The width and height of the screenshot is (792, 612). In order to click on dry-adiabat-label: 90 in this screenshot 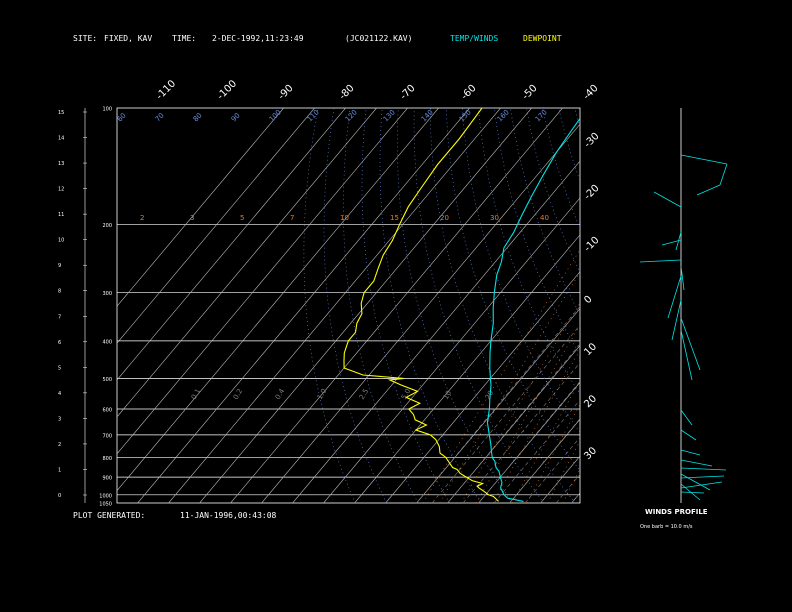, I will do `click(236, 117)`.